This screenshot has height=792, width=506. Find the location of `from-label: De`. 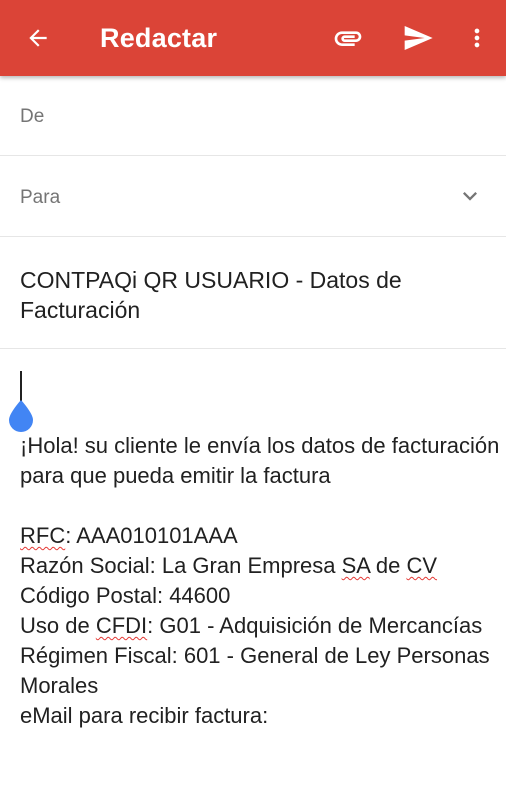

from-label: De is located at coordinates (32, 116).